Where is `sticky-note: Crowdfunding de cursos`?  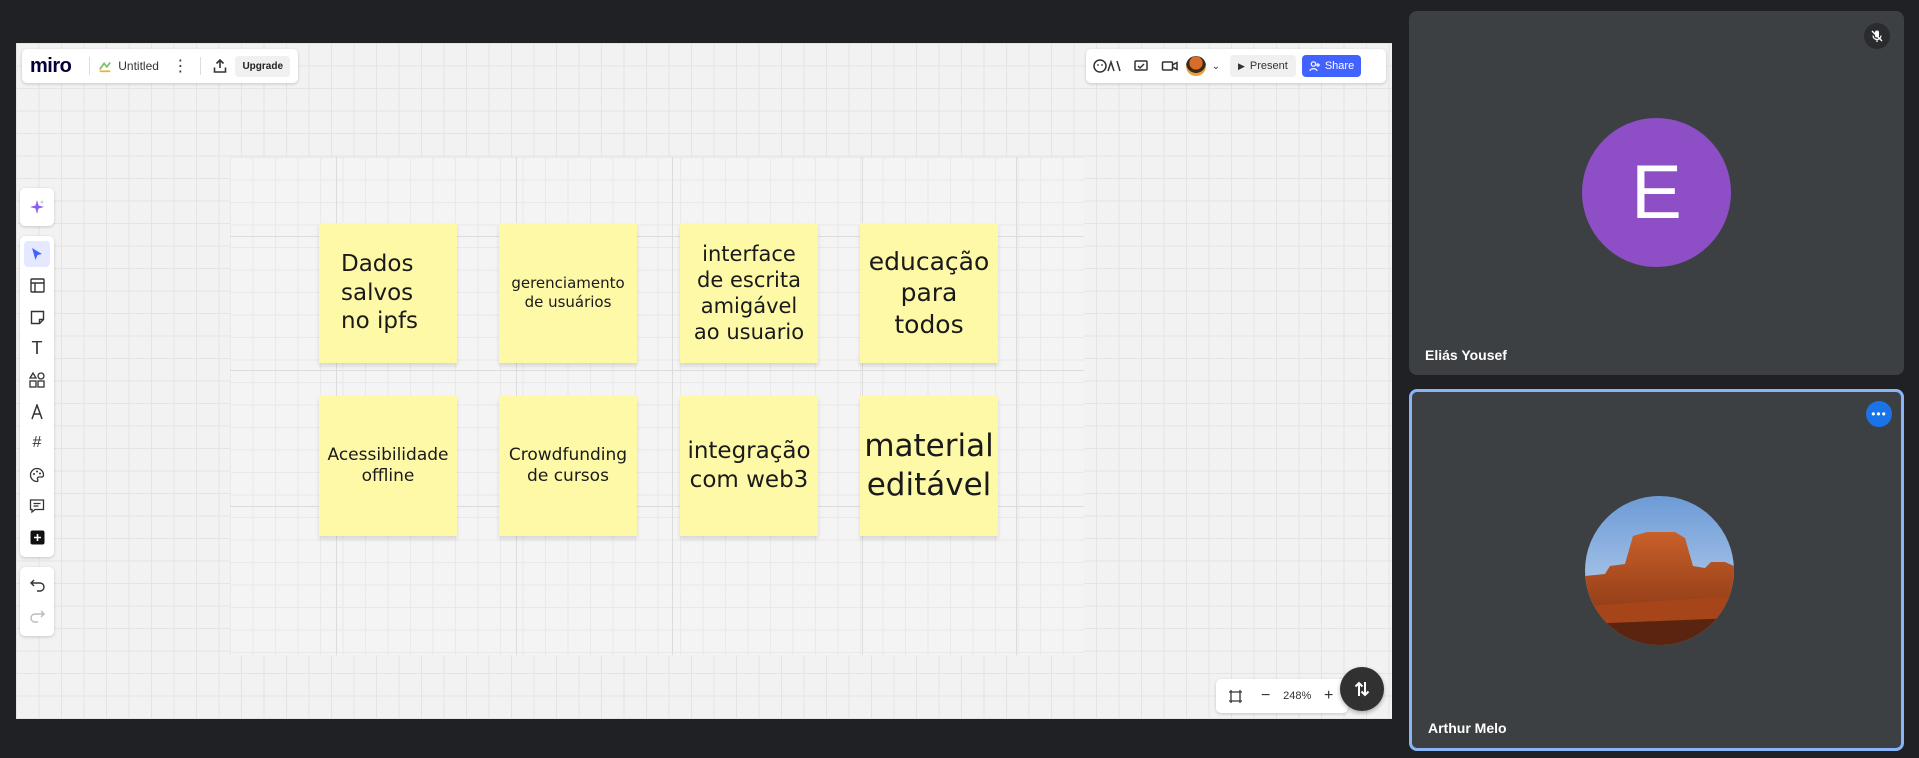
sticky-note: Crowdfunding de cursos is located at coordinates (568, 466).